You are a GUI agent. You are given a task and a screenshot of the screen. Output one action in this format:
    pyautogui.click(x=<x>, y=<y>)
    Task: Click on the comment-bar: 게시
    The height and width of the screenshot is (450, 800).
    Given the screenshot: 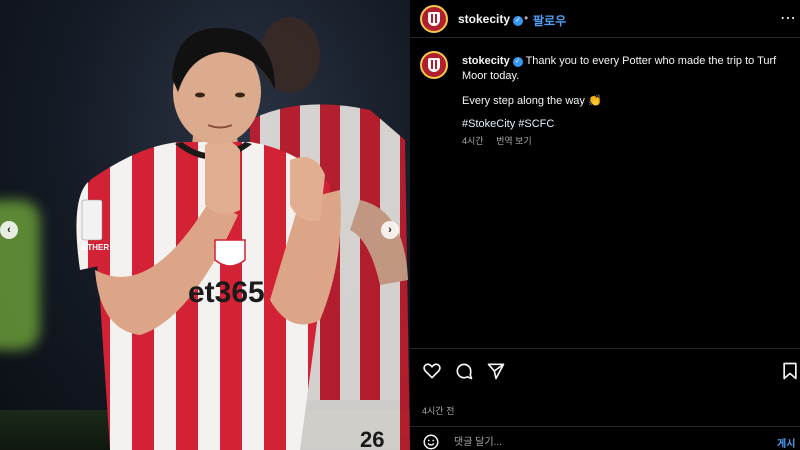 What is the action you would take?
    pyautogui.click(x=605, y=438)
    